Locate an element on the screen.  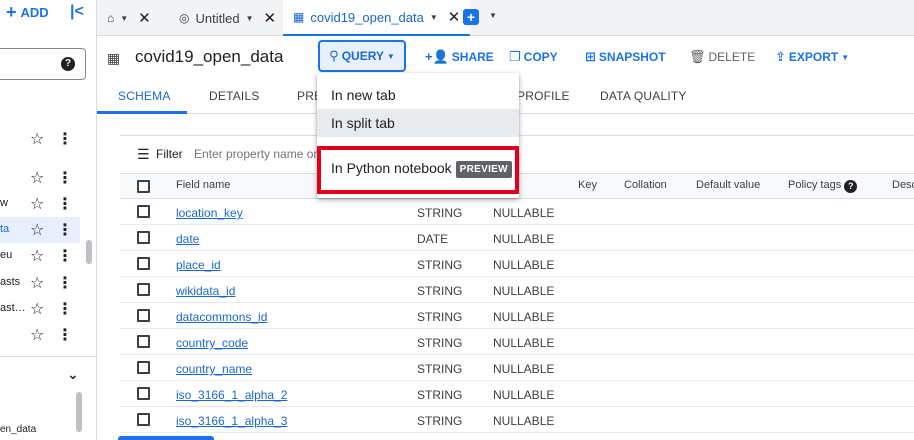
table-row: location_key STRING NULLABLE is located at coordinates (517, 212).